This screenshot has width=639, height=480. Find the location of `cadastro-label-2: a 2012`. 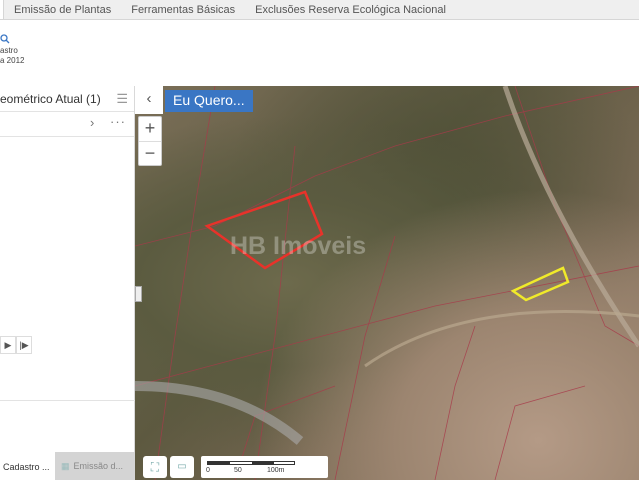

cadastro-label-2: a 2012 is located at coordinates (12, 60).